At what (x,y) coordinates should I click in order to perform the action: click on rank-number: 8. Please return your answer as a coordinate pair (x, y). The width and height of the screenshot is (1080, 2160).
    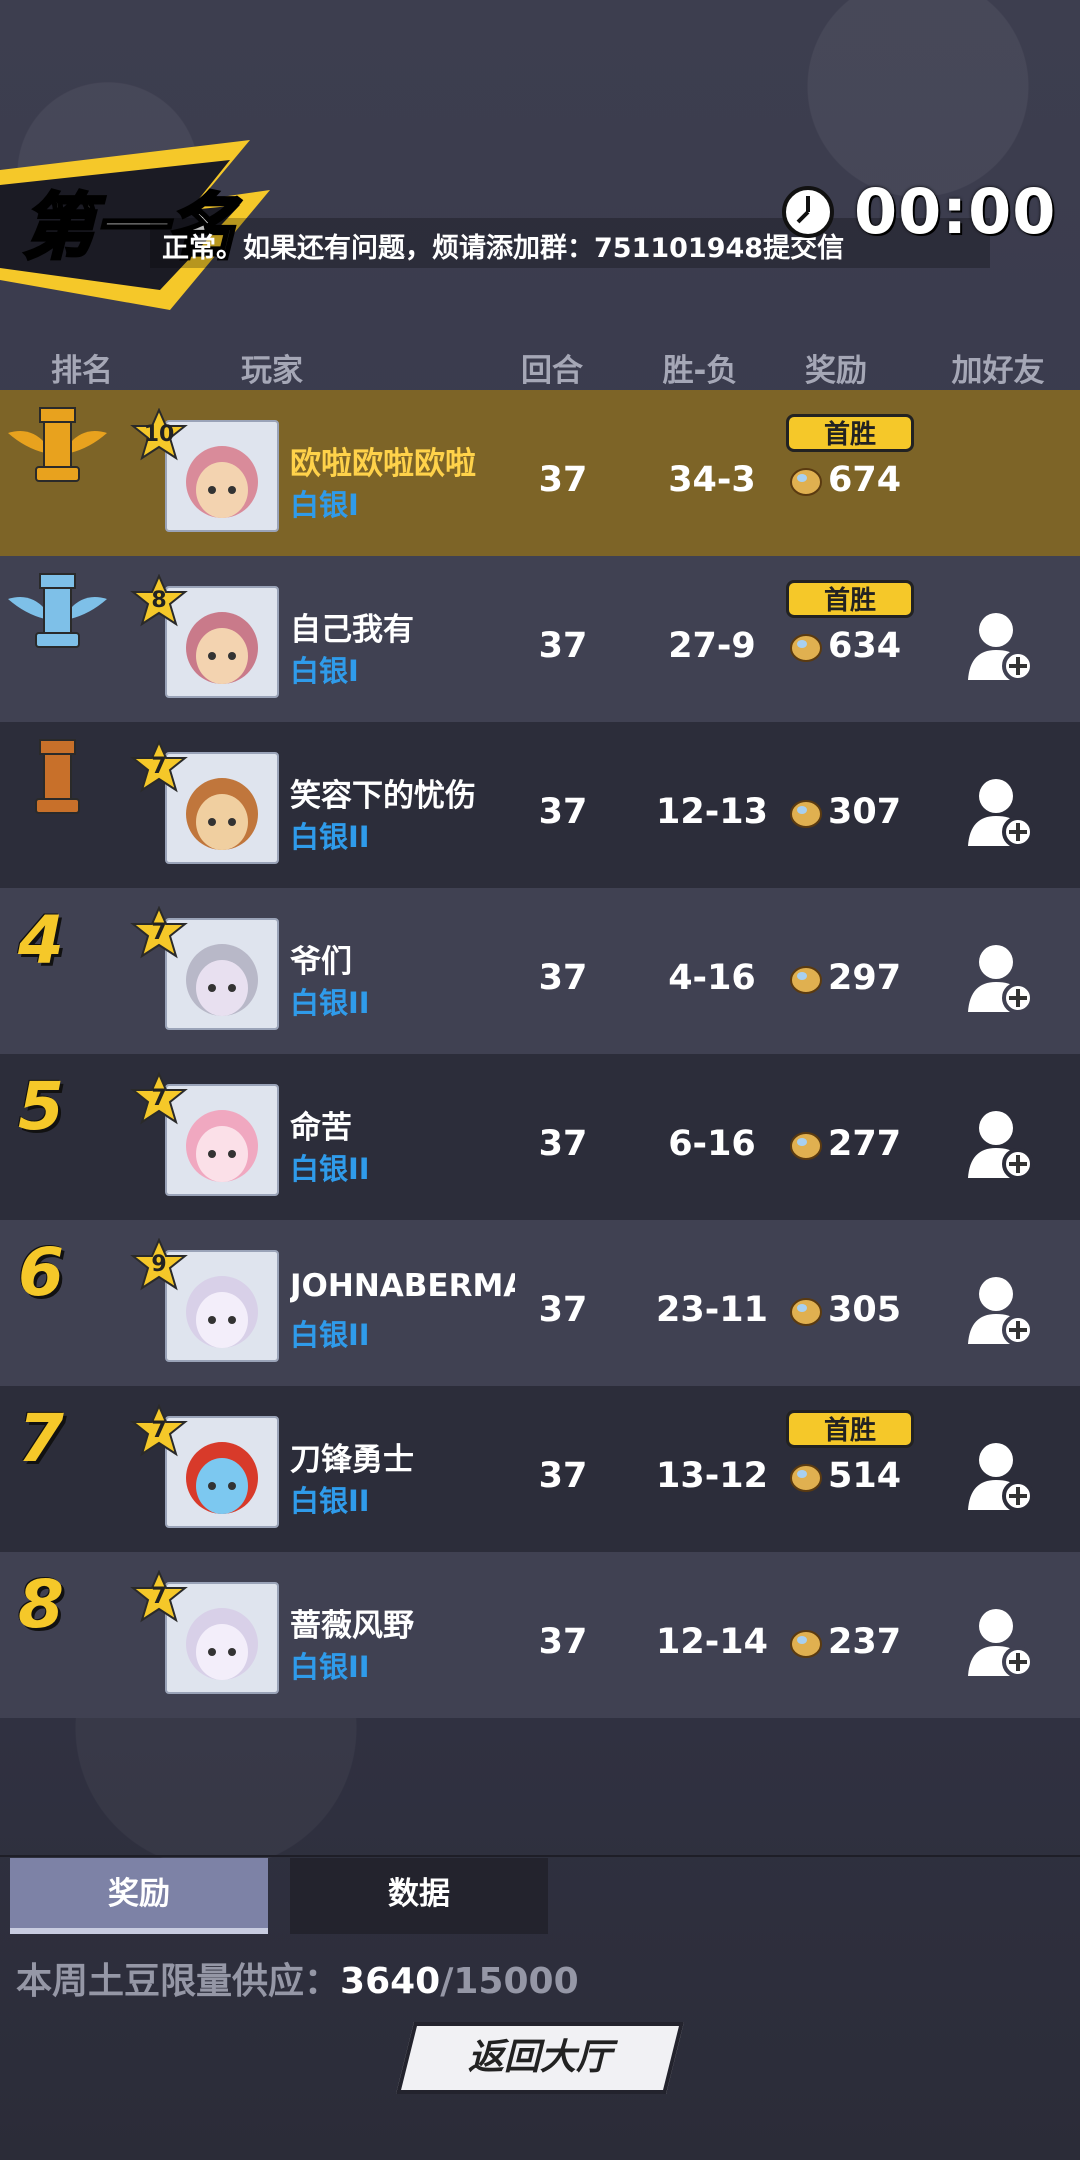
    Looking at the image, I should click on (41, 1604).